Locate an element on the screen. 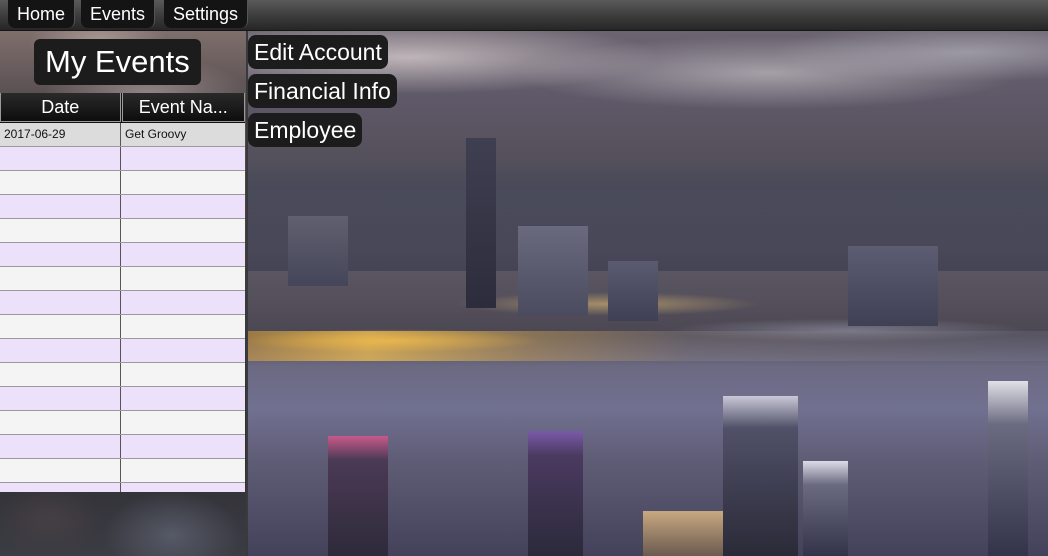 This screenshot has height=556, width=1048. menu-bar: Home Events Settings is located at coordinates (524, 15).